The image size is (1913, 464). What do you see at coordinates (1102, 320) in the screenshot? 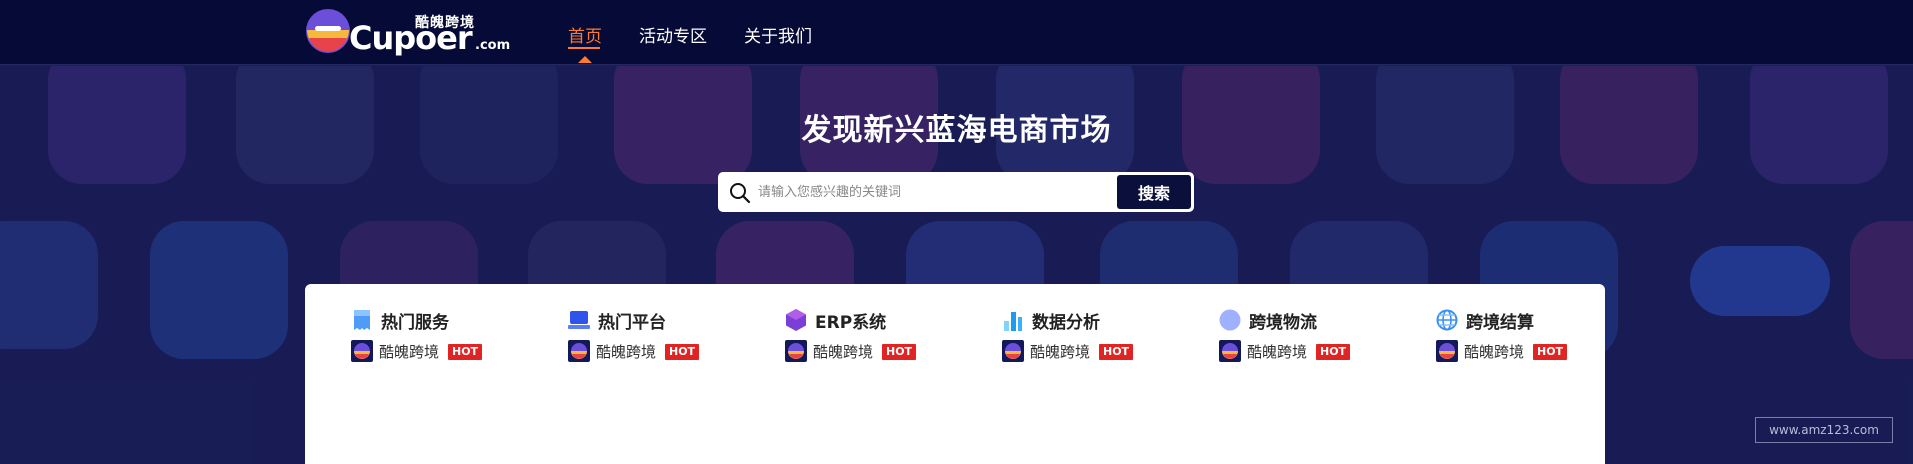
I see `category-header: 数据分析` at bounding box center [1102, 320].